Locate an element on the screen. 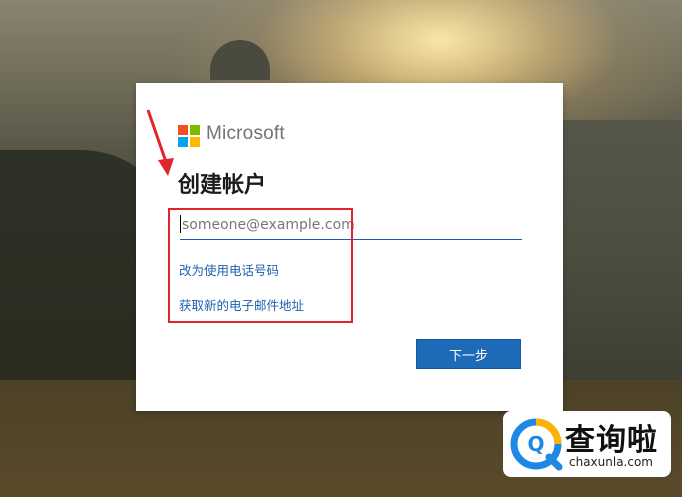 This screenshot has height=497, width=682. background-mountain is located at coordinates (240, 60).